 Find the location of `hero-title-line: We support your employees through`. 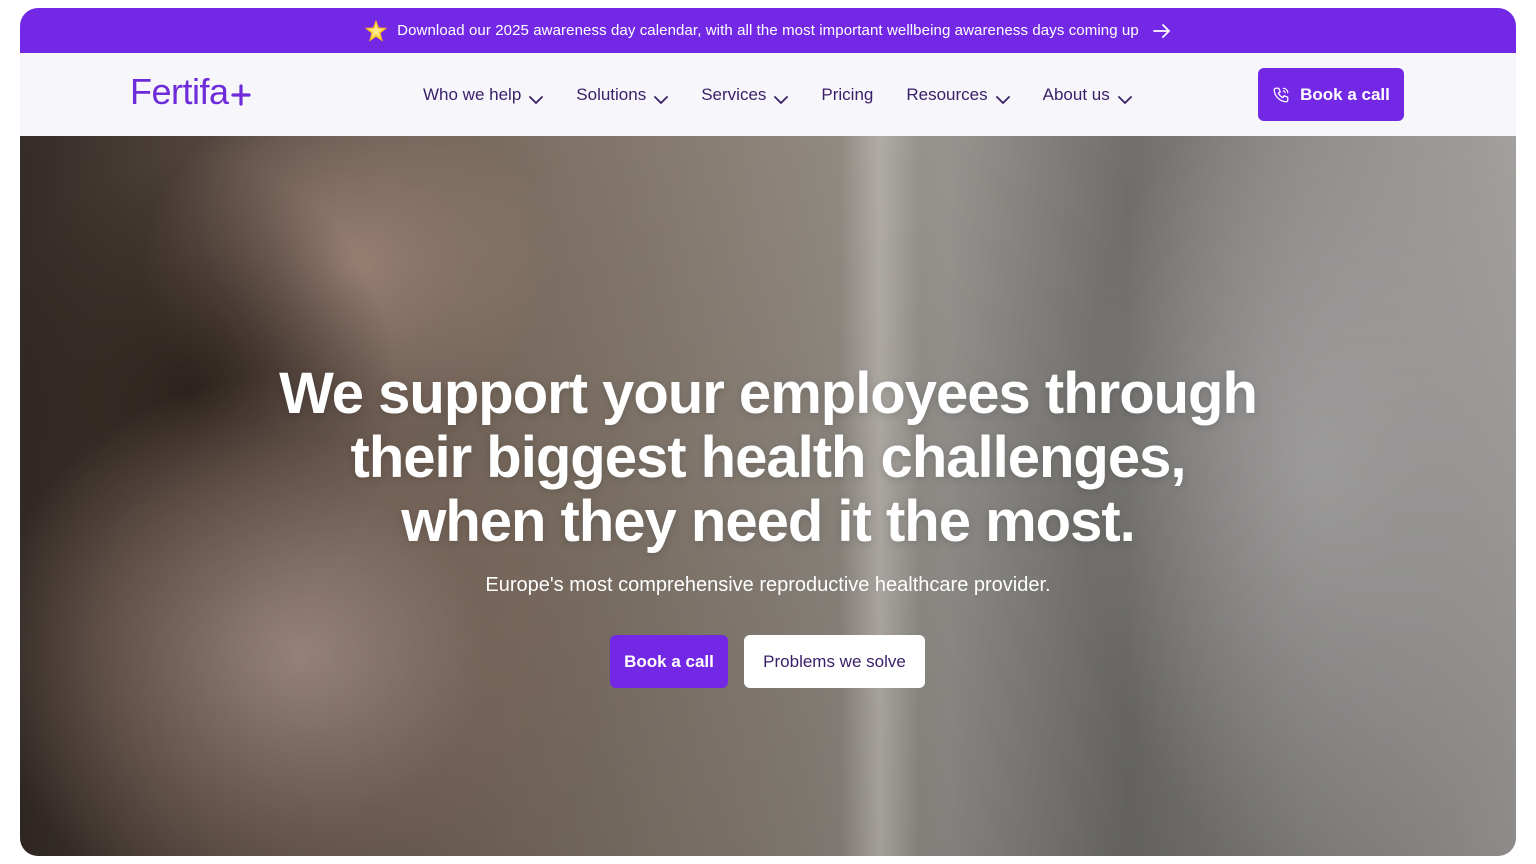

hero-title-line: We support your employees through is located at coordinates (768, 393).